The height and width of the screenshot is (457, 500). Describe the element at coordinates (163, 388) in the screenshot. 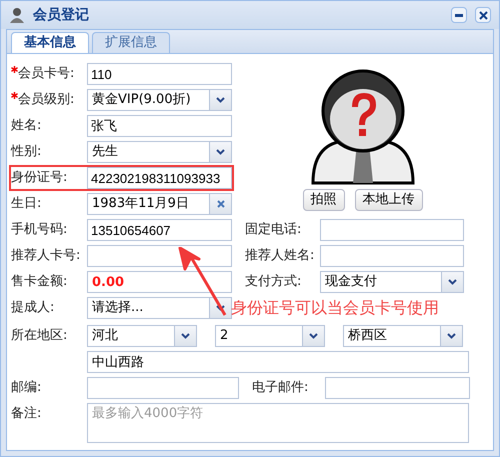

I see `postal-field` at that location.